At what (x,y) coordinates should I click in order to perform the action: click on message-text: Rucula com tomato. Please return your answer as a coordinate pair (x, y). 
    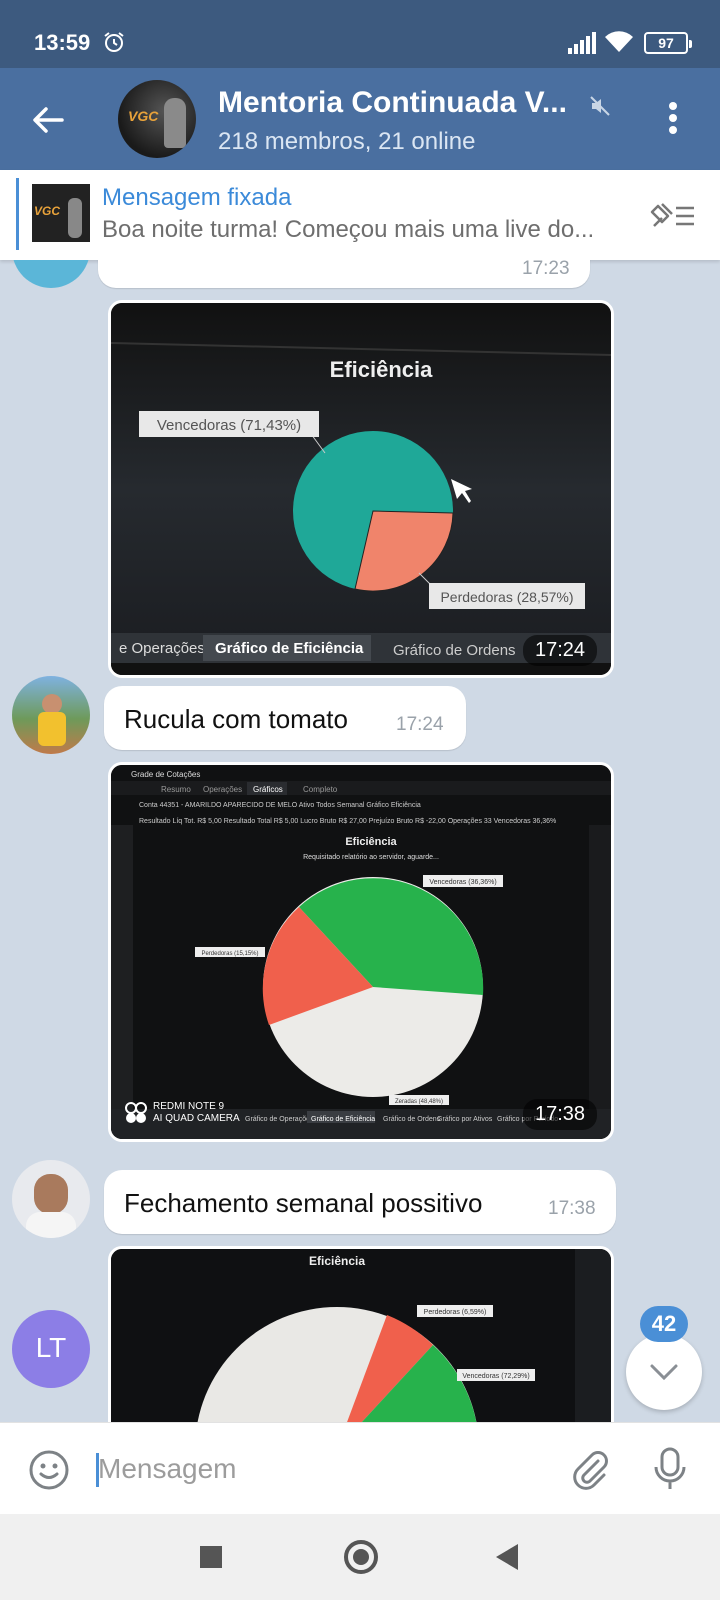
    Looking at the image, I should click on (236, 719).